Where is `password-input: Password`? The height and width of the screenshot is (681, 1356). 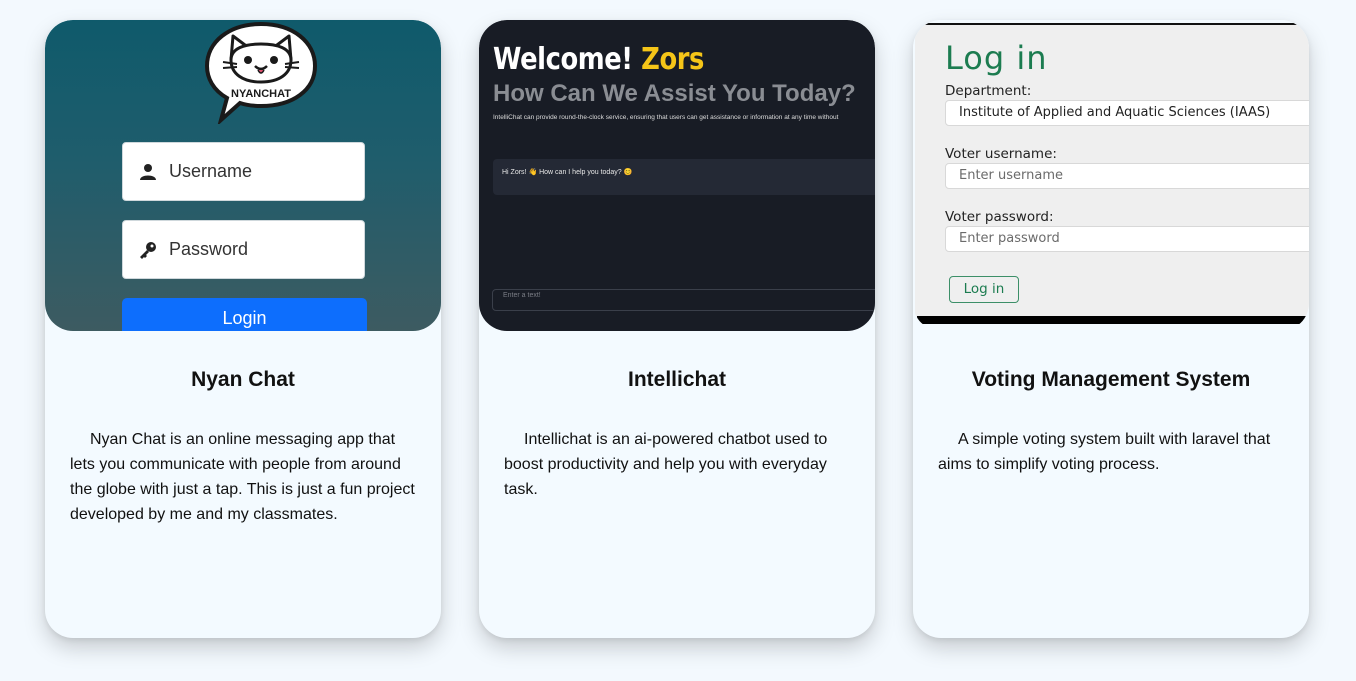 password-input: Password is located at coordinates (243, 249).